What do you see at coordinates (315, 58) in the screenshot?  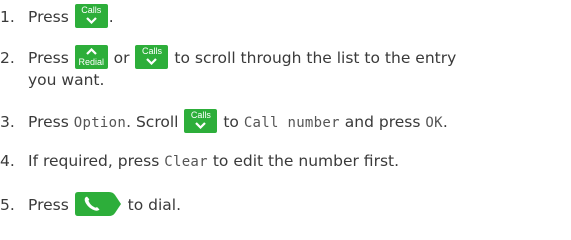 I see `step-text-rest: to scroll through the list to the entry` at bounding box center [315, 58].